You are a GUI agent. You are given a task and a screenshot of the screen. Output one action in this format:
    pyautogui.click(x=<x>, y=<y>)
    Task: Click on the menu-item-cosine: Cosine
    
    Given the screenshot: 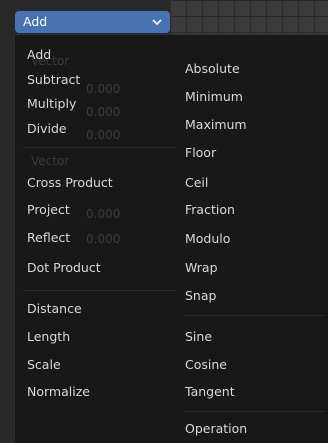 What is the action you would take?
    pyautogui.click(x=206, y=365)
    